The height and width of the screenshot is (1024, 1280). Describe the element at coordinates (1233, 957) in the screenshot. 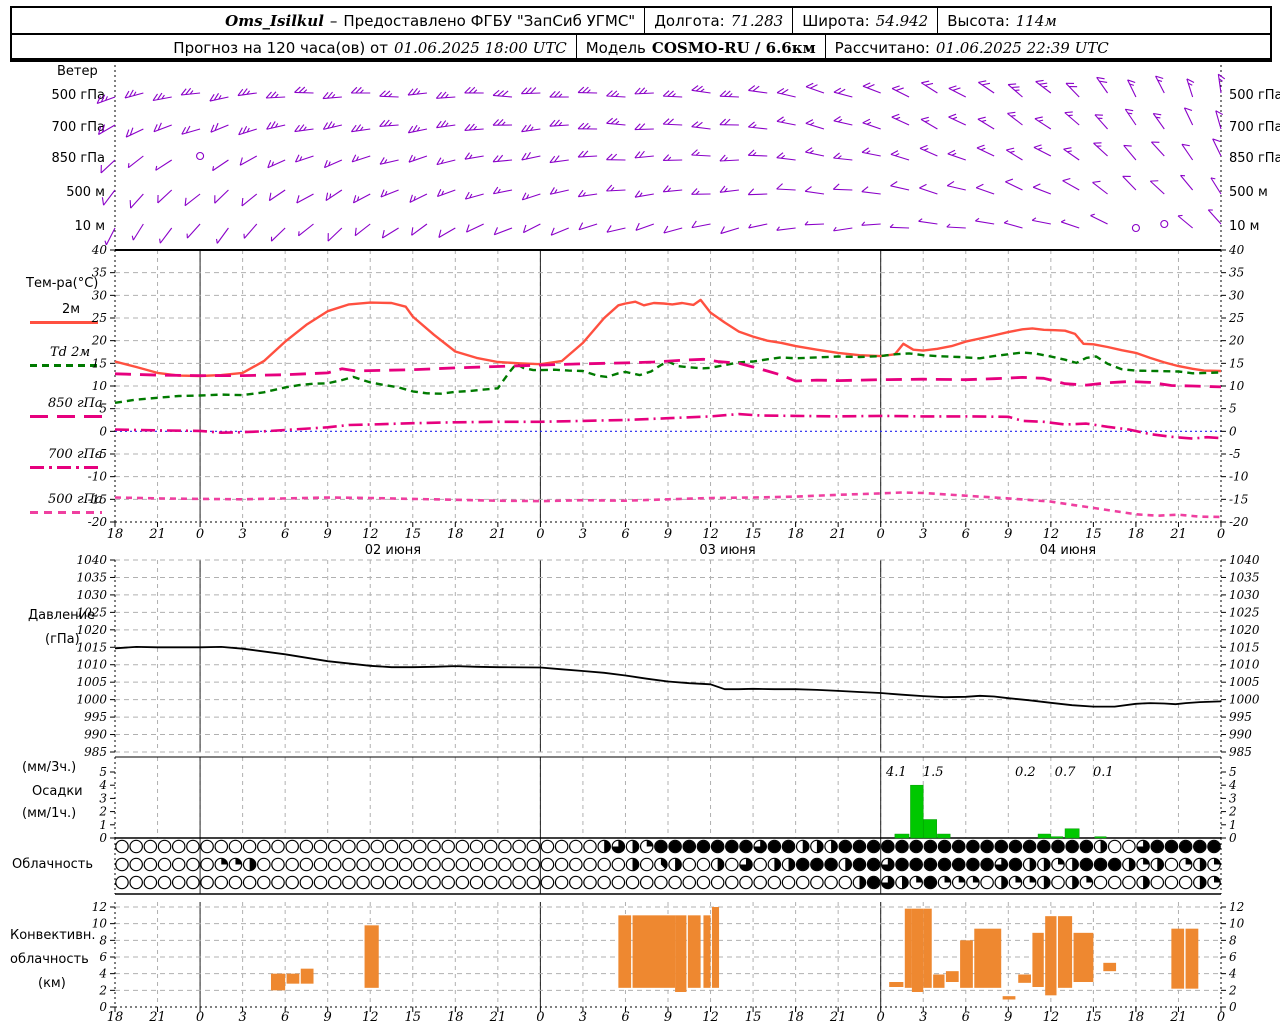

I see `conv-tick-label-right: 6` at that location.